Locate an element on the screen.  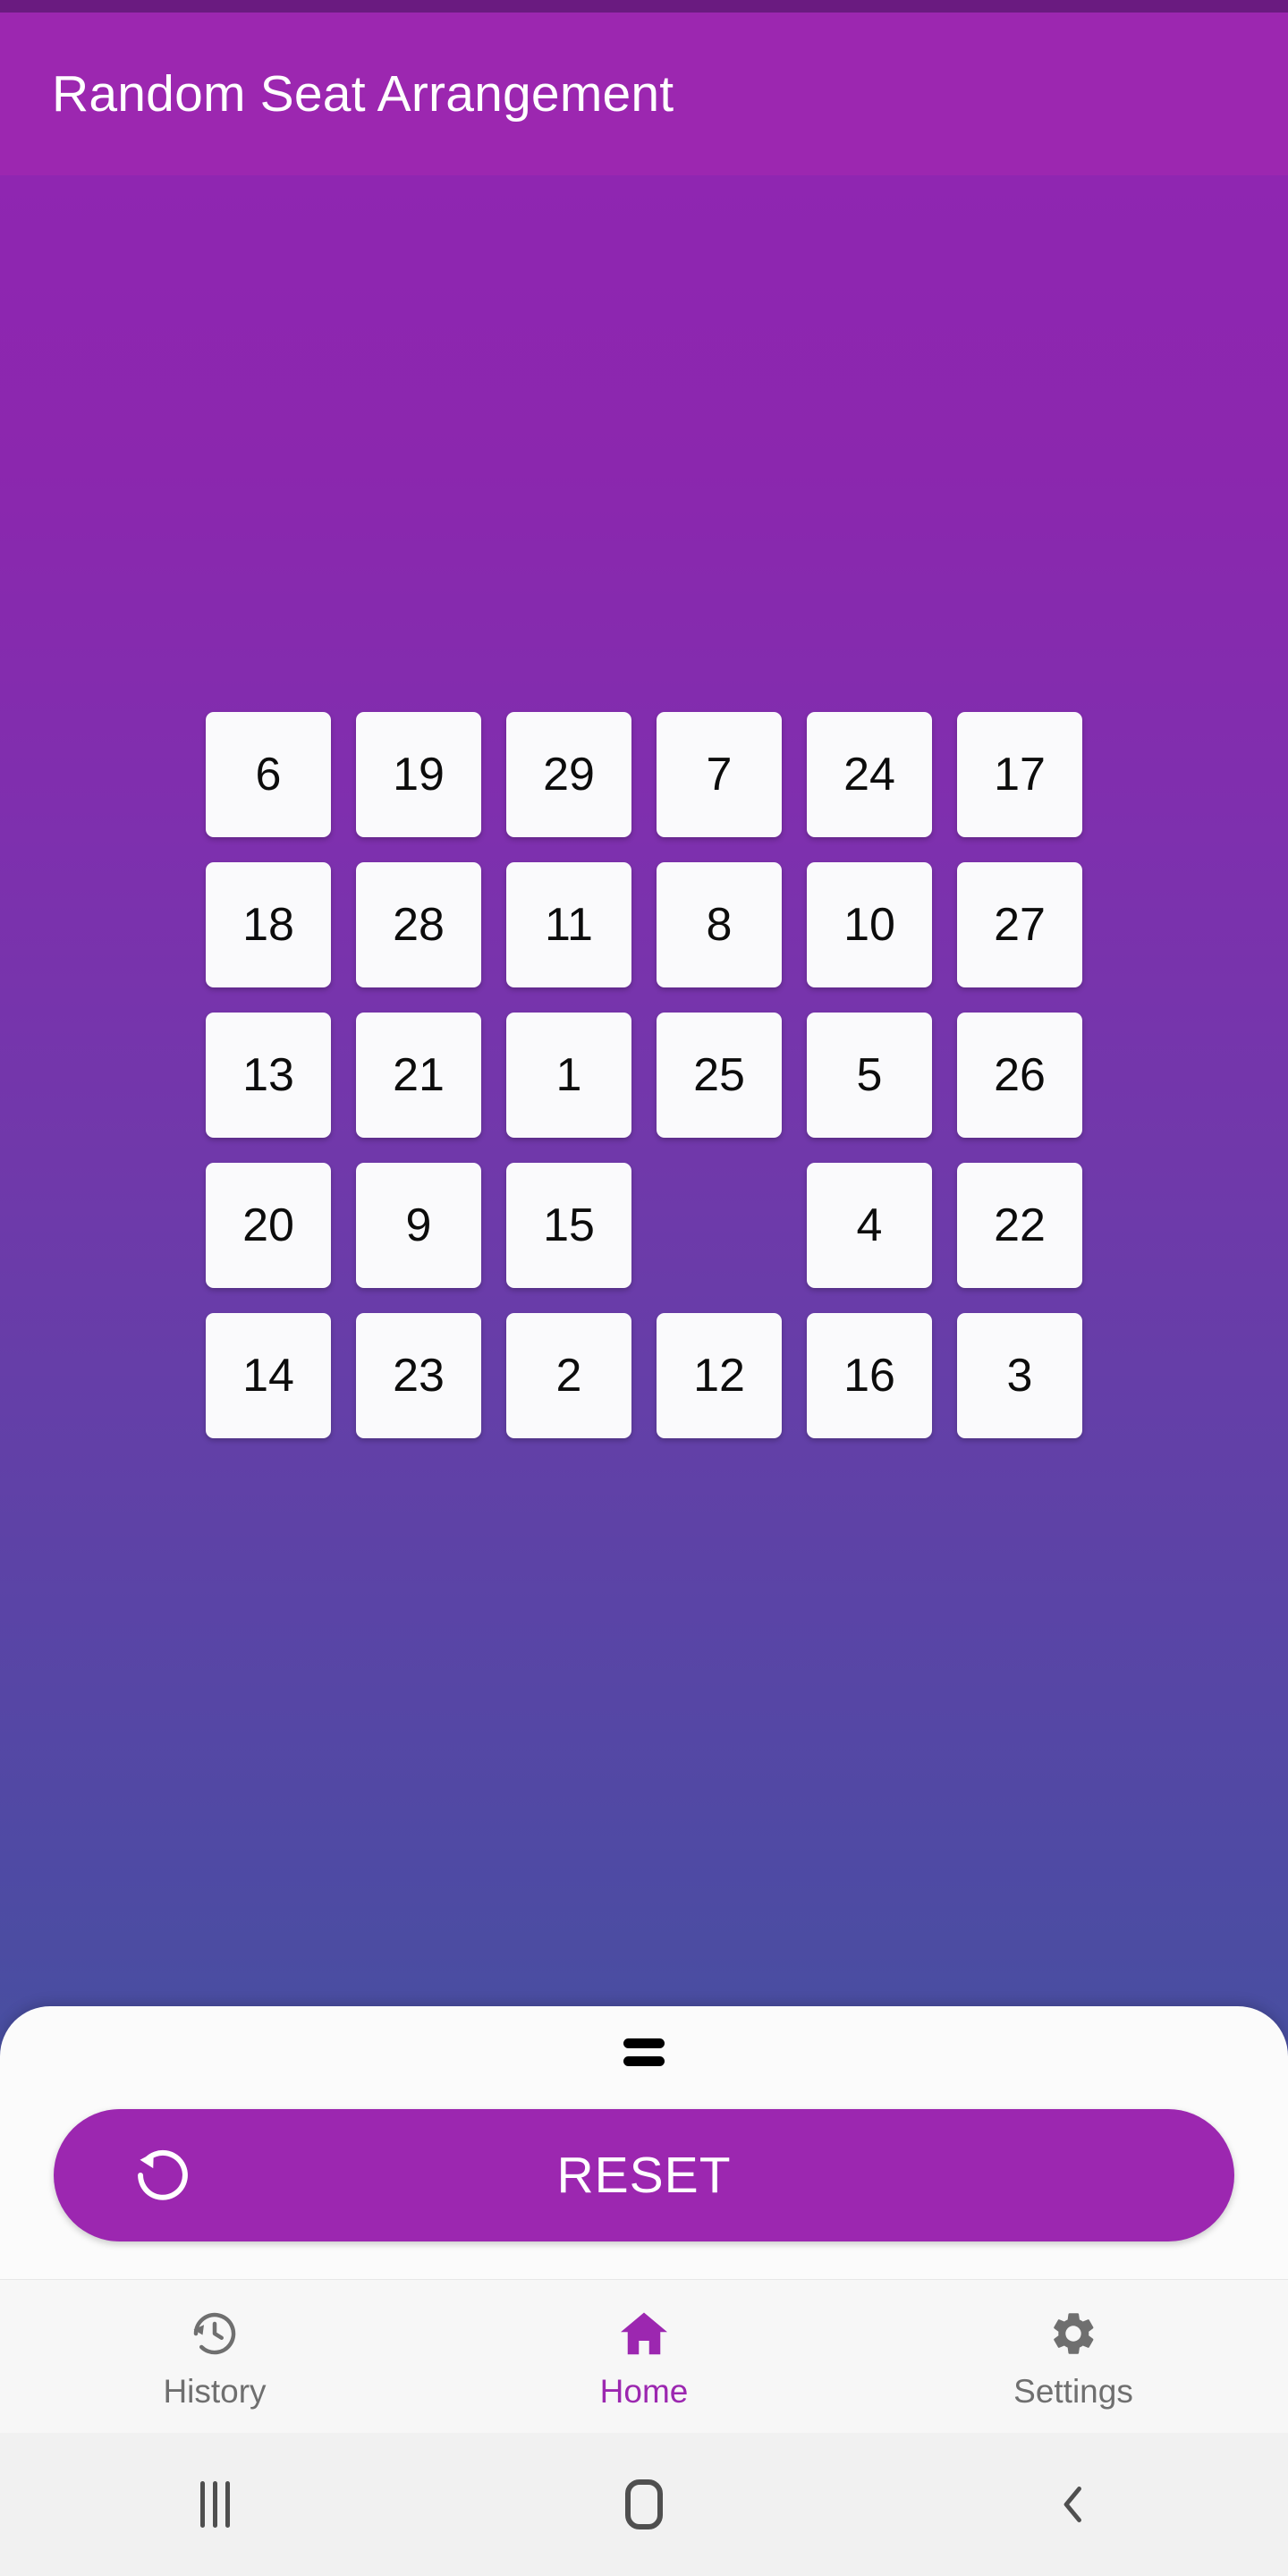
seat-tile: 7 is located at coordinates (719, 774).